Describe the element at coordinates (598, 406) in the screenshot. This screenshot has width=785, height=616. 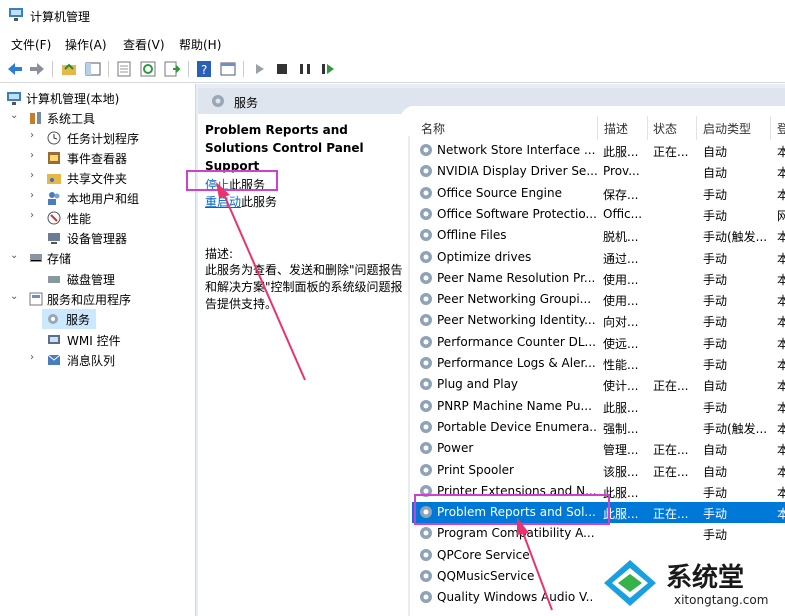
I see `service-row: PNRP Machine Name Pu... 此服... 手动 本` at that location.